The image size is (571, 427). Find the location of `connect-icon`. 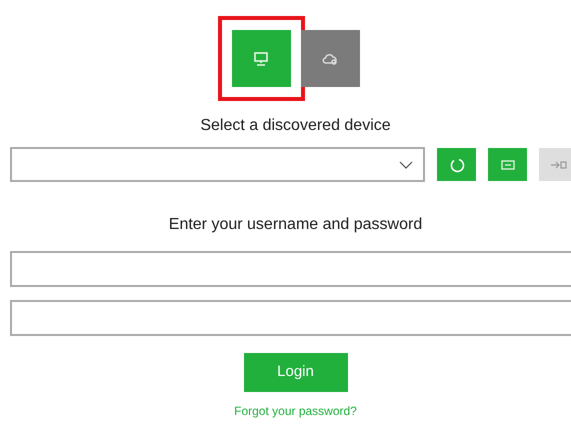

connect-icon is located at coordinates (559, 165).